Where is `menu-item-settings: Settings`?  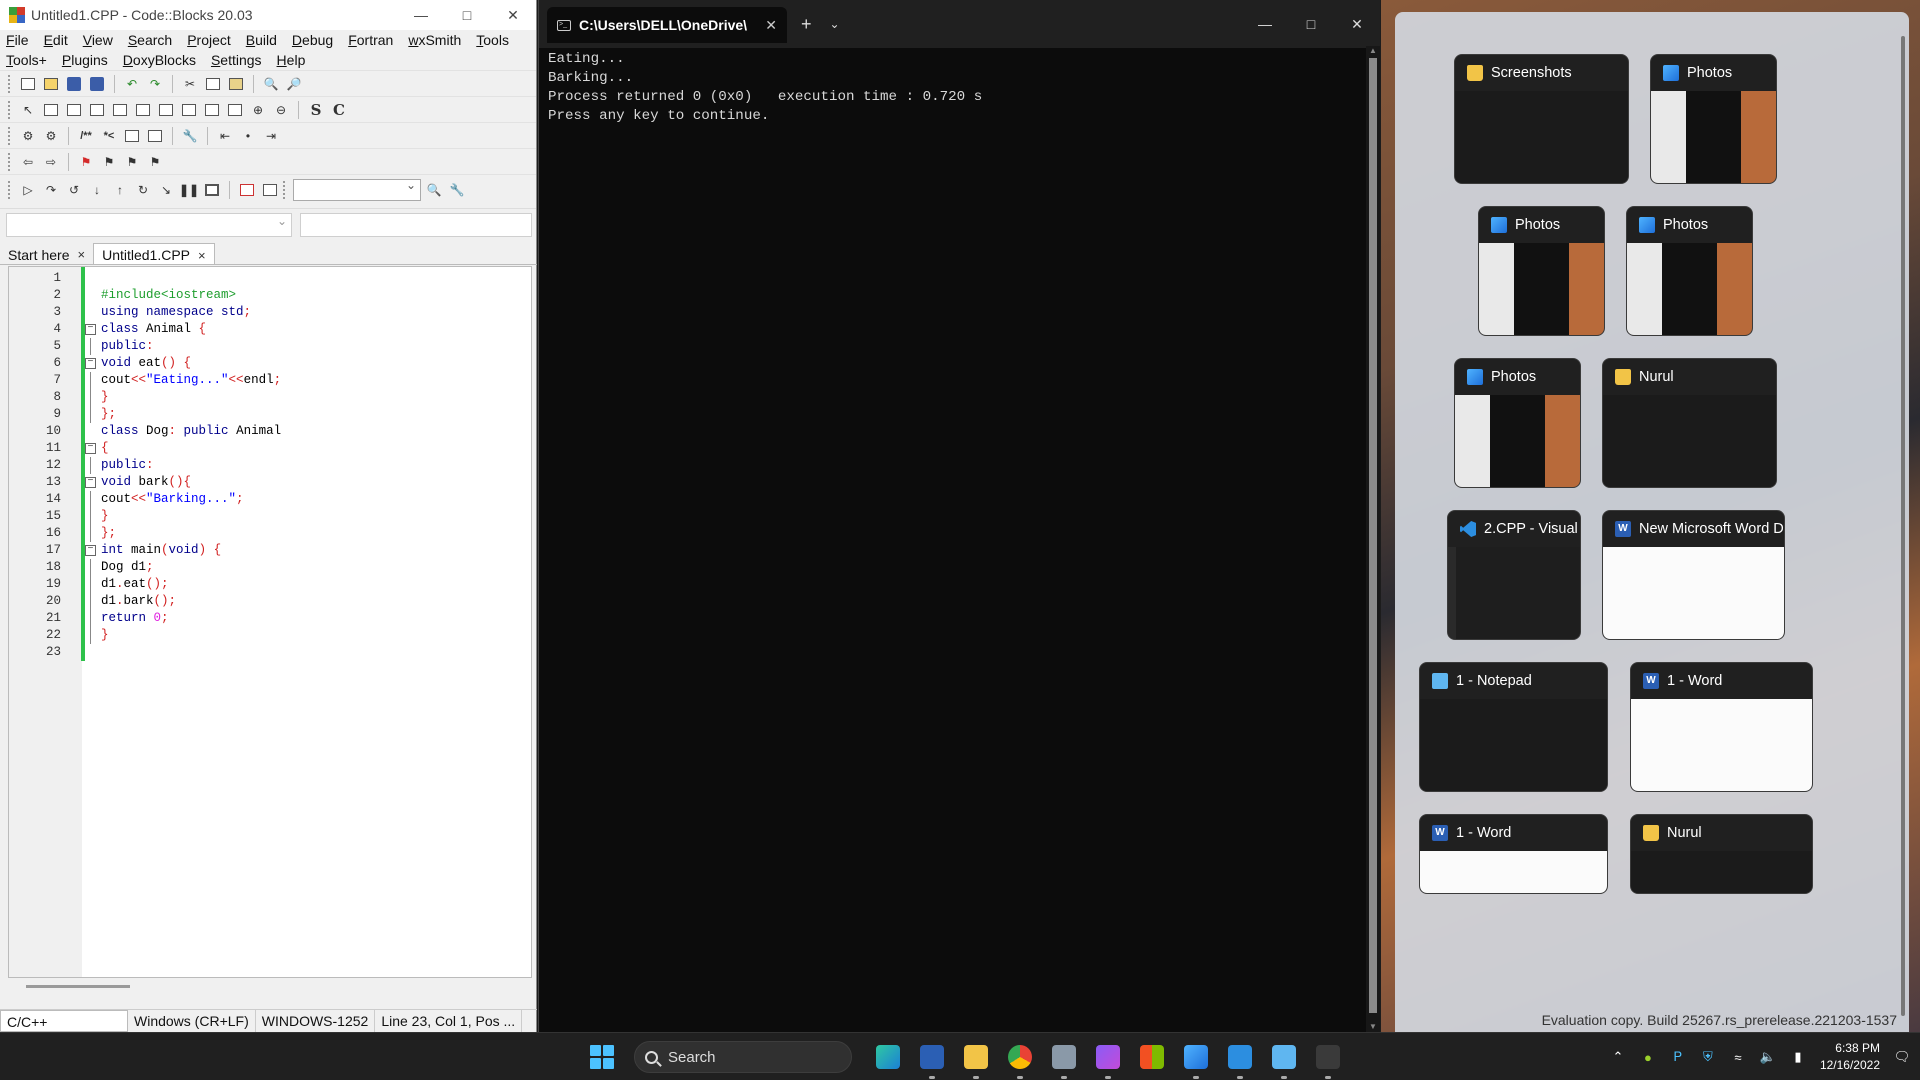 menu-item-settings: Settings is located at coordinates (236, 60).